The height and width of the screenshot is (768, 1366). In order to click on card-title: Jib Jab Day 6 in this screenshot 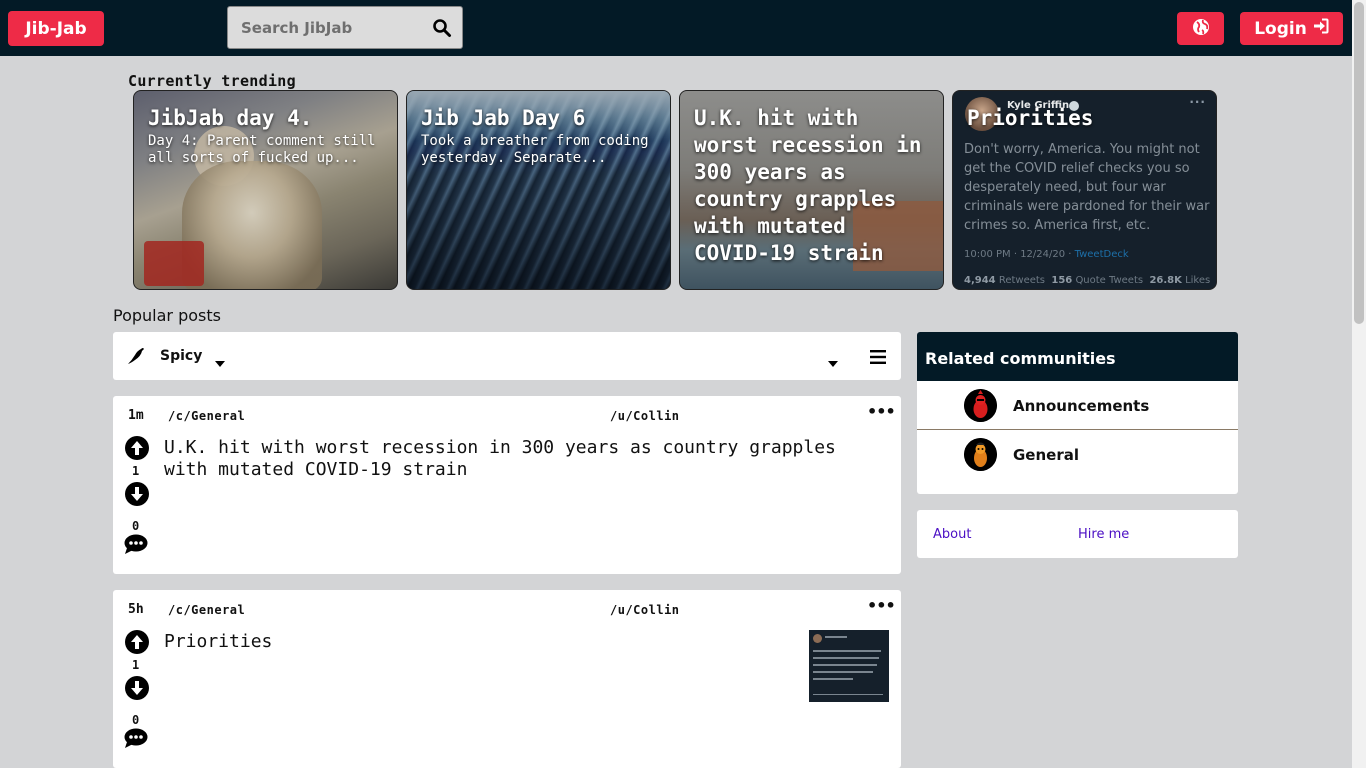, I will do `click(503, 118)`.